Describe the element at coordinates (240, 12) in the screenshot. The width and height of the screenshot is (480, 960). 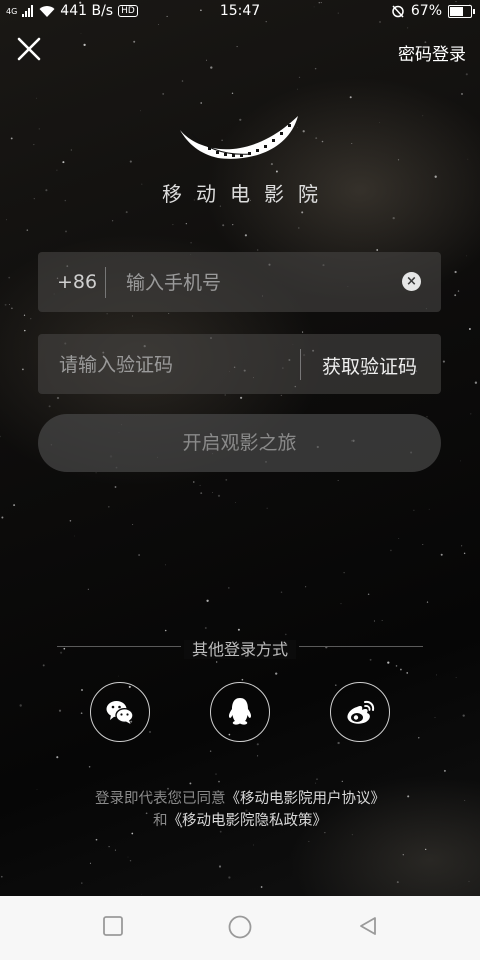
I see `status-bar: 4G 441 B/s HD 15:47 67%` at that location.